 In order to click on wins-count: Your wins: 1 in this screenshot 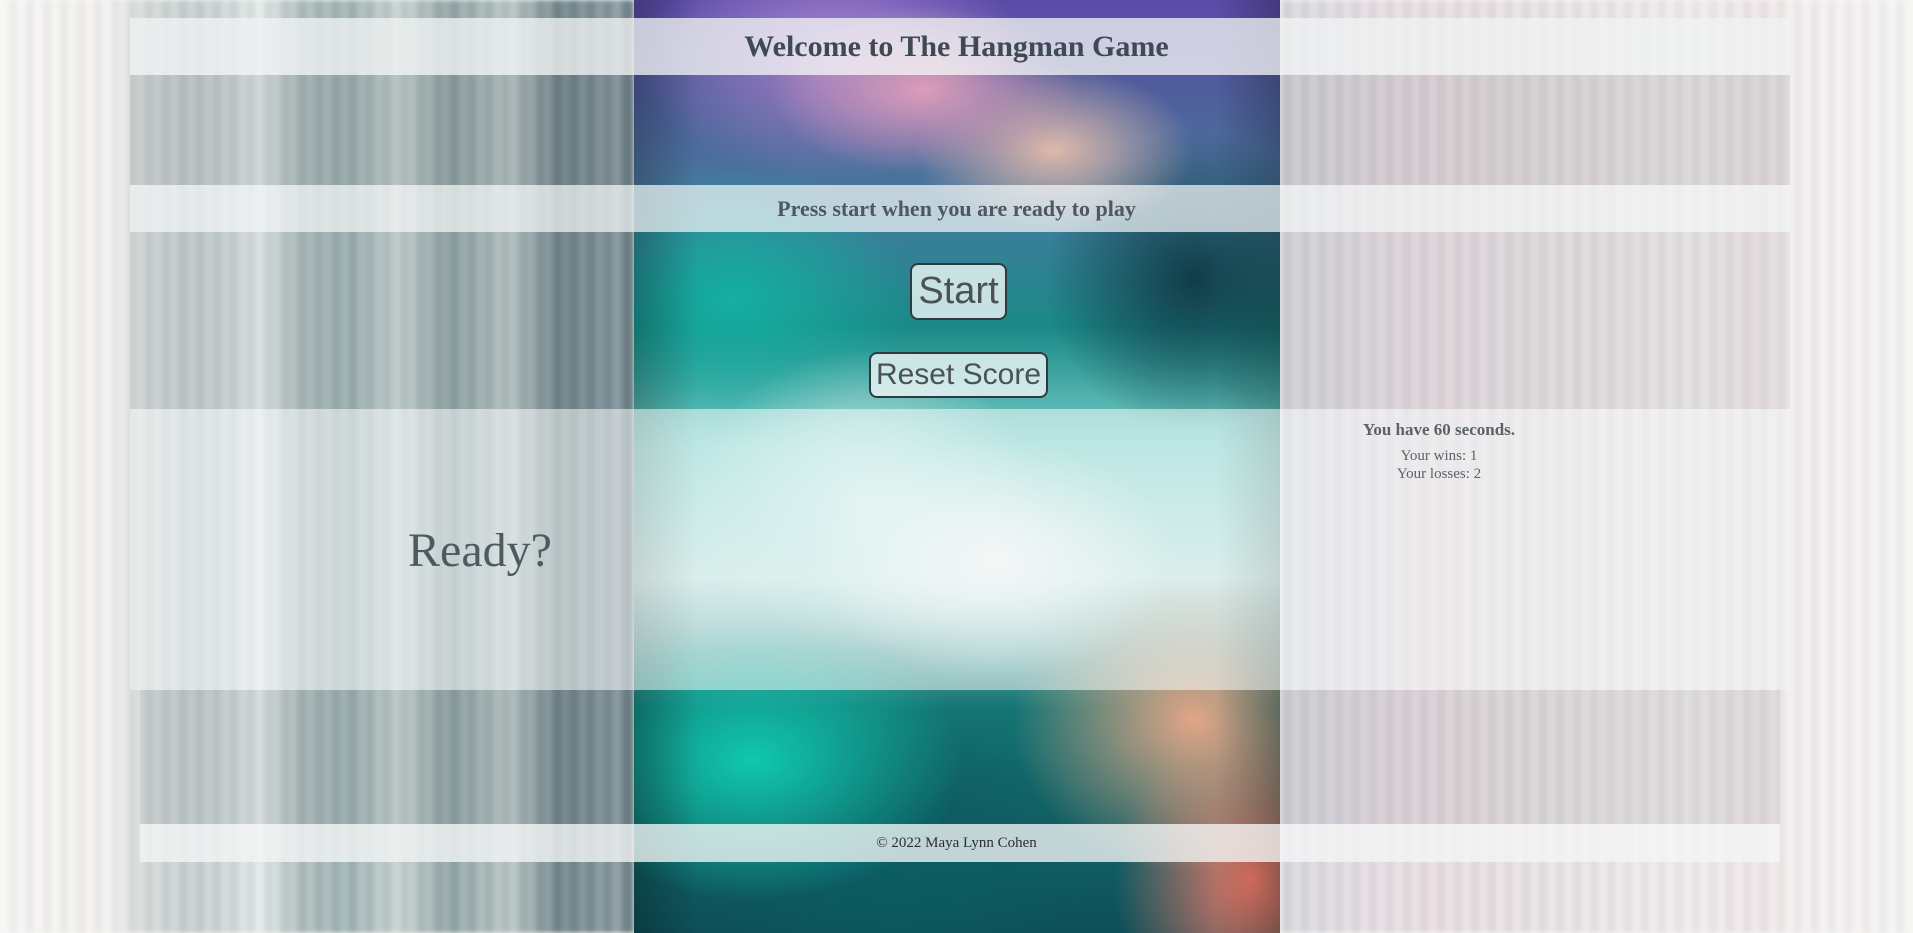, I will do `click(1439, 456)`.